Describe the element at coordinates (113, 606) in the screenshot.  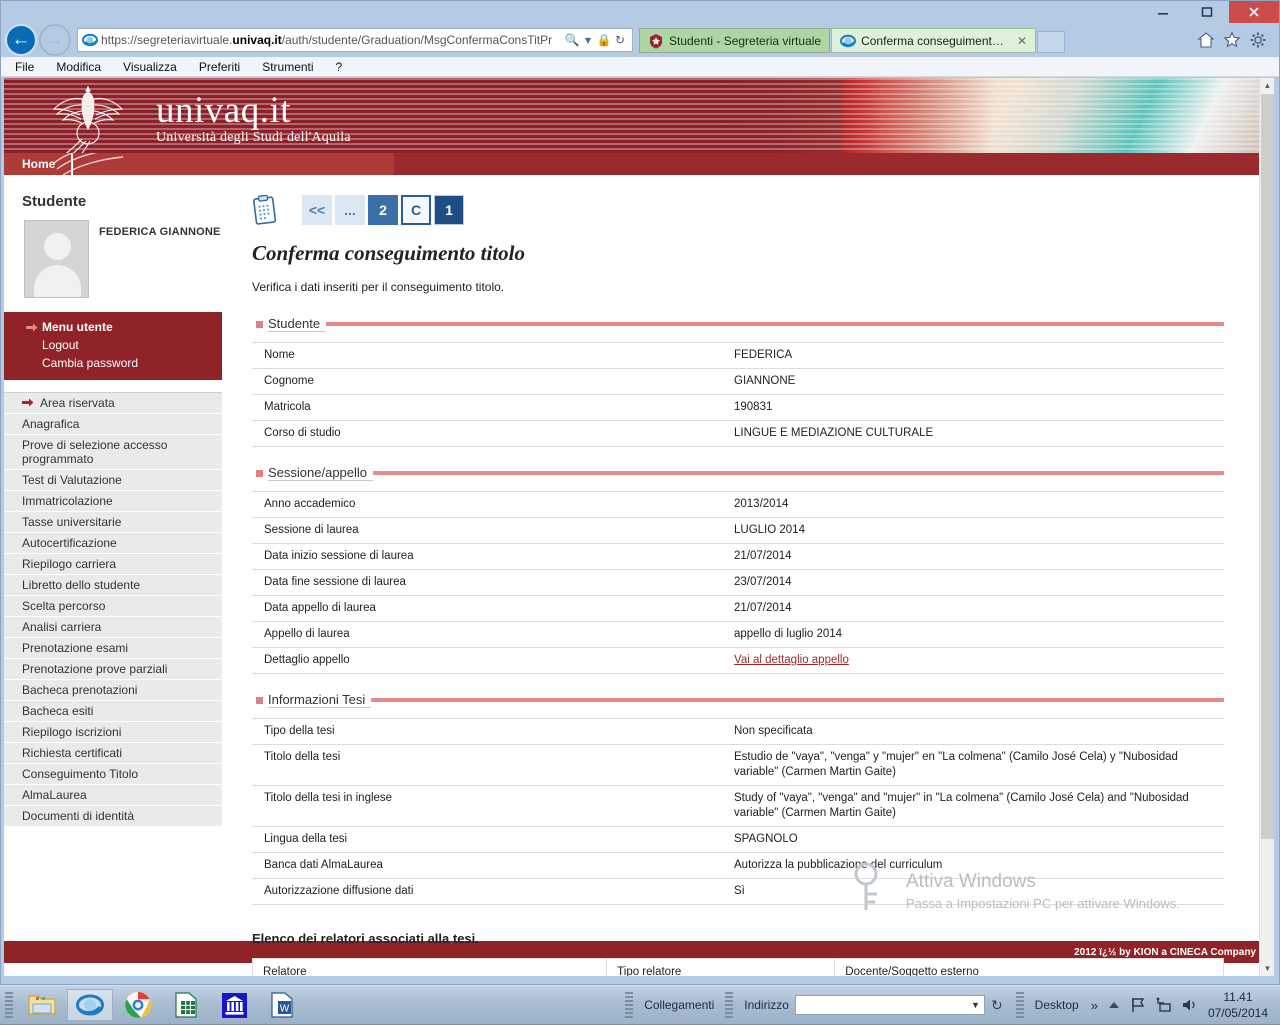
I see `sidebar-item-scelta-percorso: Scelta percorso` at that location.